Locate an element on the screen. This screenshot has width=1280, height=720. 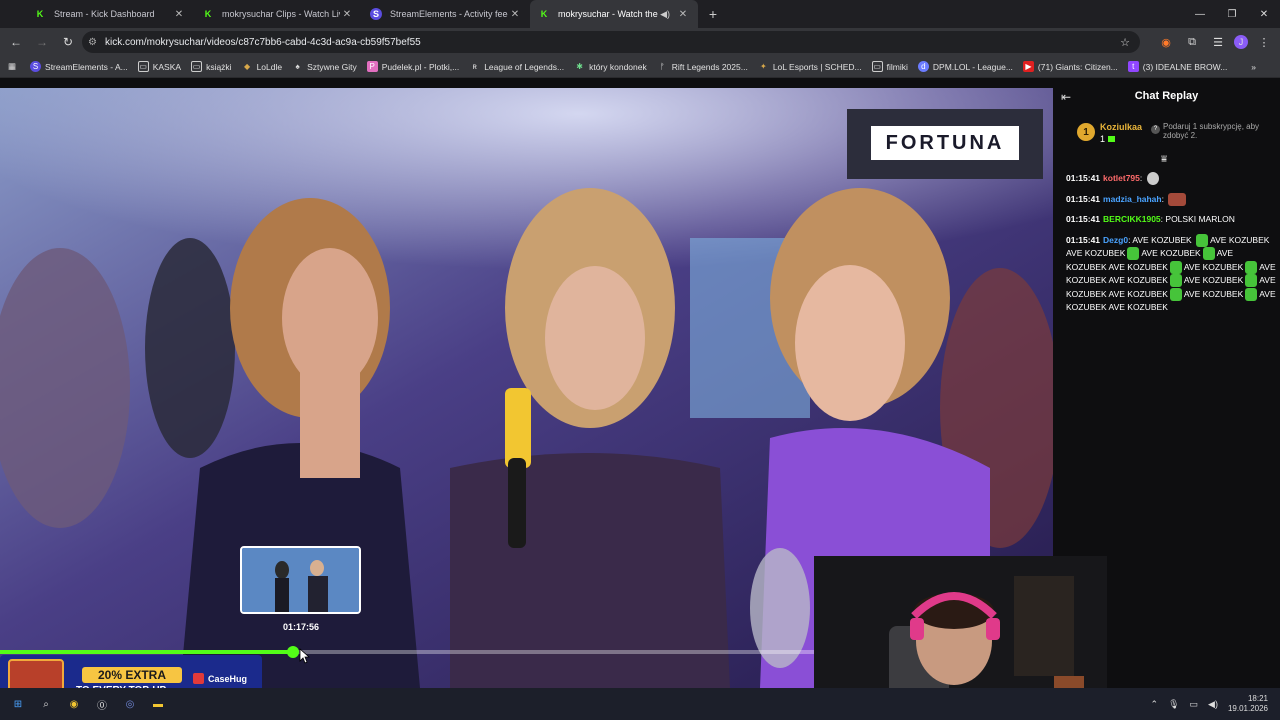
message-user: BERCIKK1905 is located at coordinates (1132, 219).